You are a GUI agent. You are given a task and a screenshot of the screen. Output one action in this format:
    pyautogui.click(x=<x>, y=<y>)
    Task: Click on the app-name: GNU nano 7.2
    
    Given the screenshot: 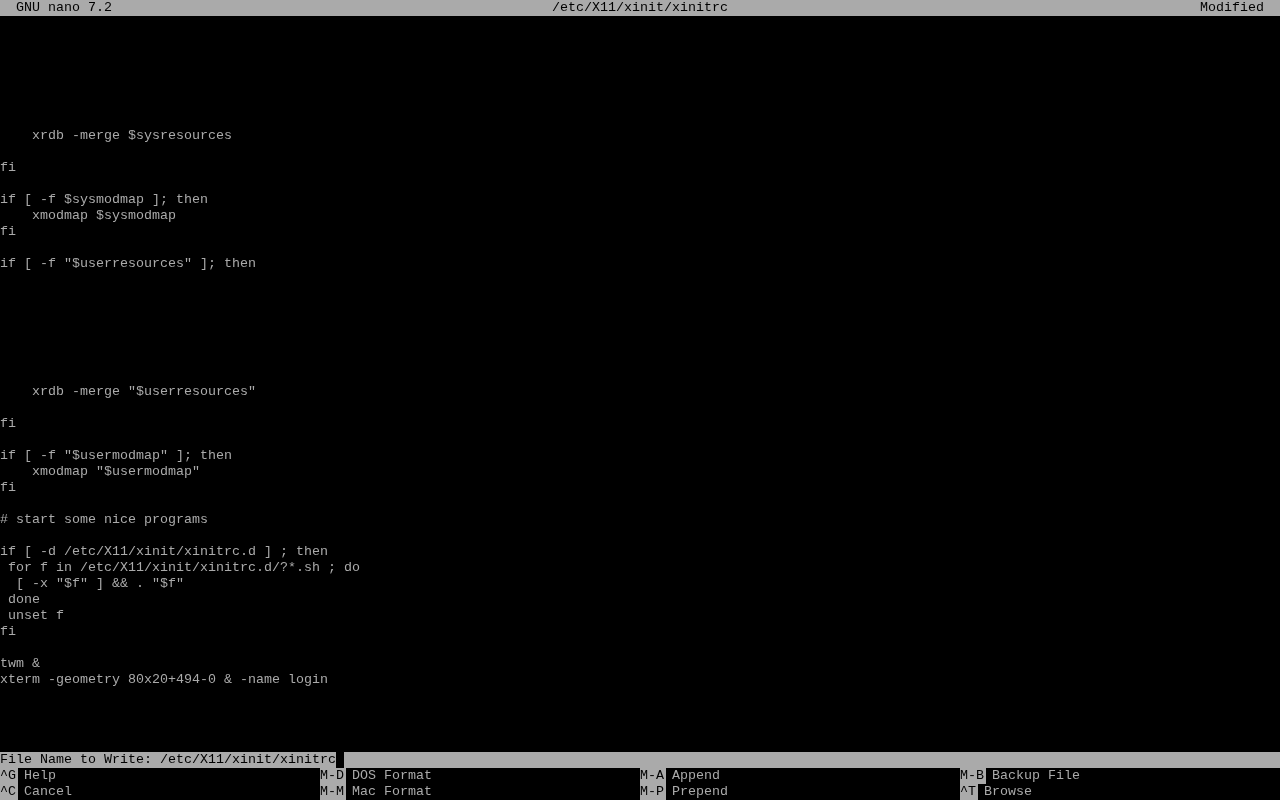 What is the action you would take?
    pyautogui.click(x=64, y=8)
    